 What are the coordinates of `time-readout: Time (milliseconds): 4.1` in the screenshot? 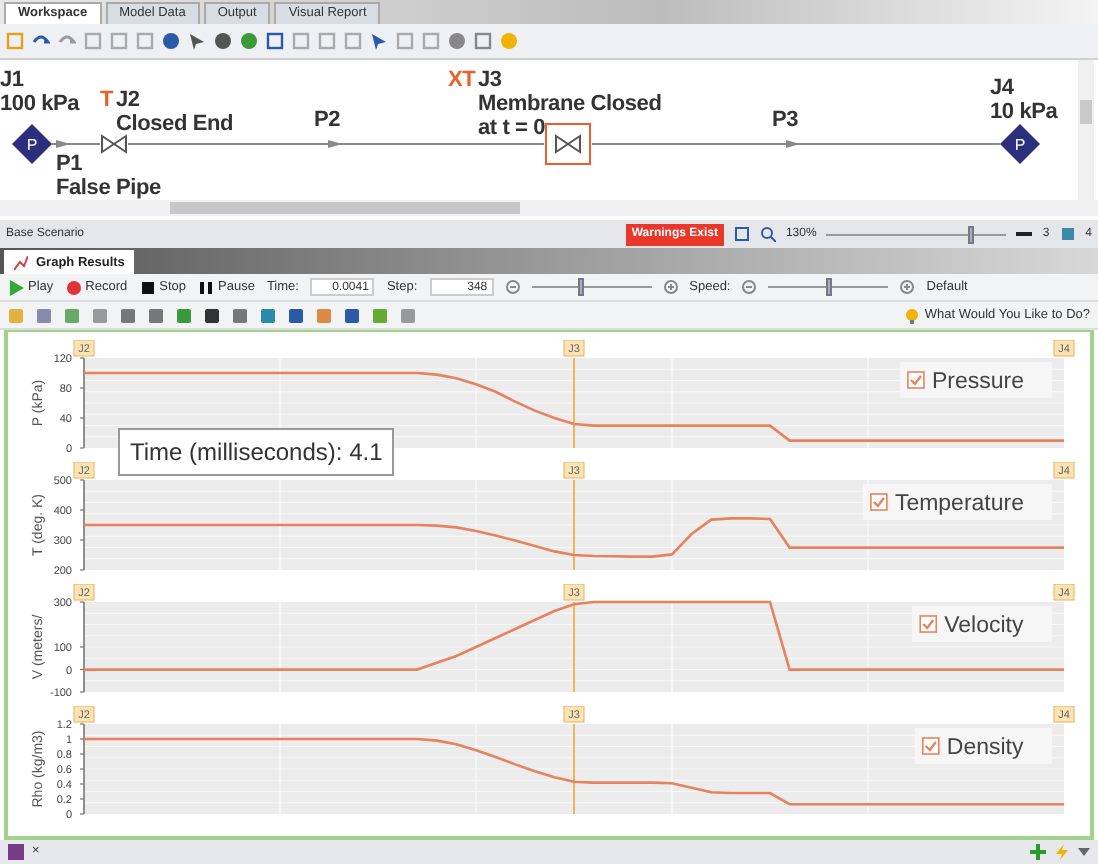 It's located at (256, 452).